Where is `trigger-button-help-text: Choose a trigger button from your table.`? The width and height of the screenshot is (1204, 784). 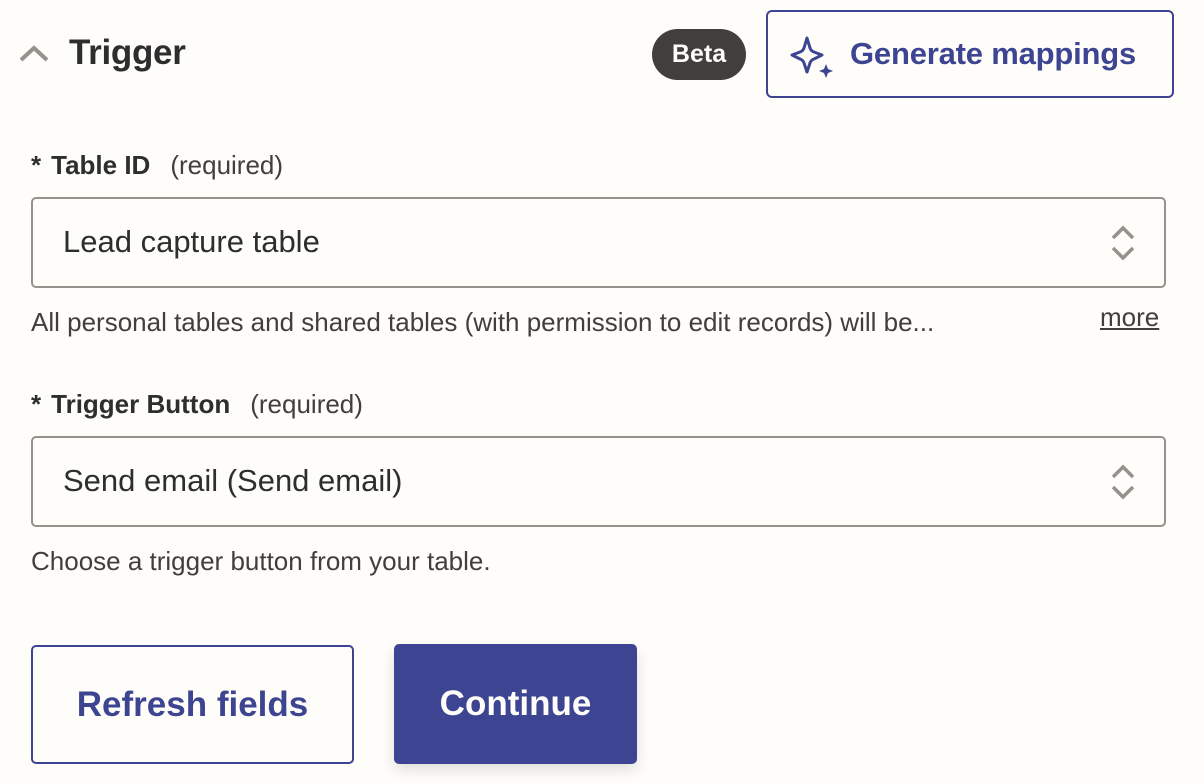 trigger-button-help-text: Choose a trigger button from your table. is located at coordinates (261, 561).